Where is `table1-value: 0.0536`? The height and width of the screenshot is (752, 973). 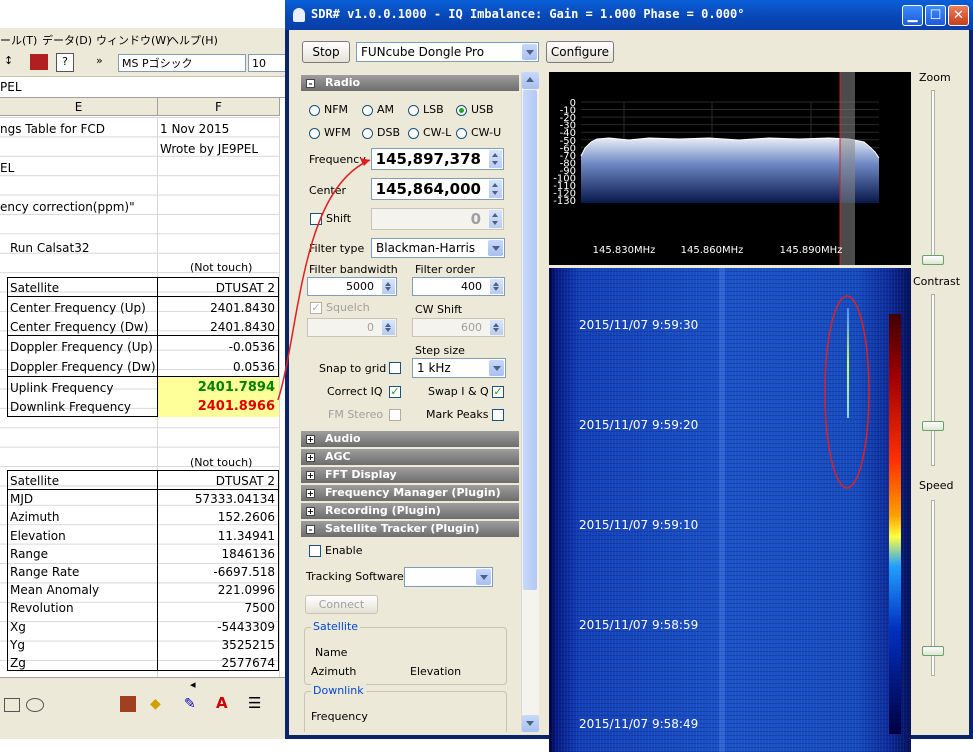 table1-value: 0.0536 is located at coordinates (217, 367).